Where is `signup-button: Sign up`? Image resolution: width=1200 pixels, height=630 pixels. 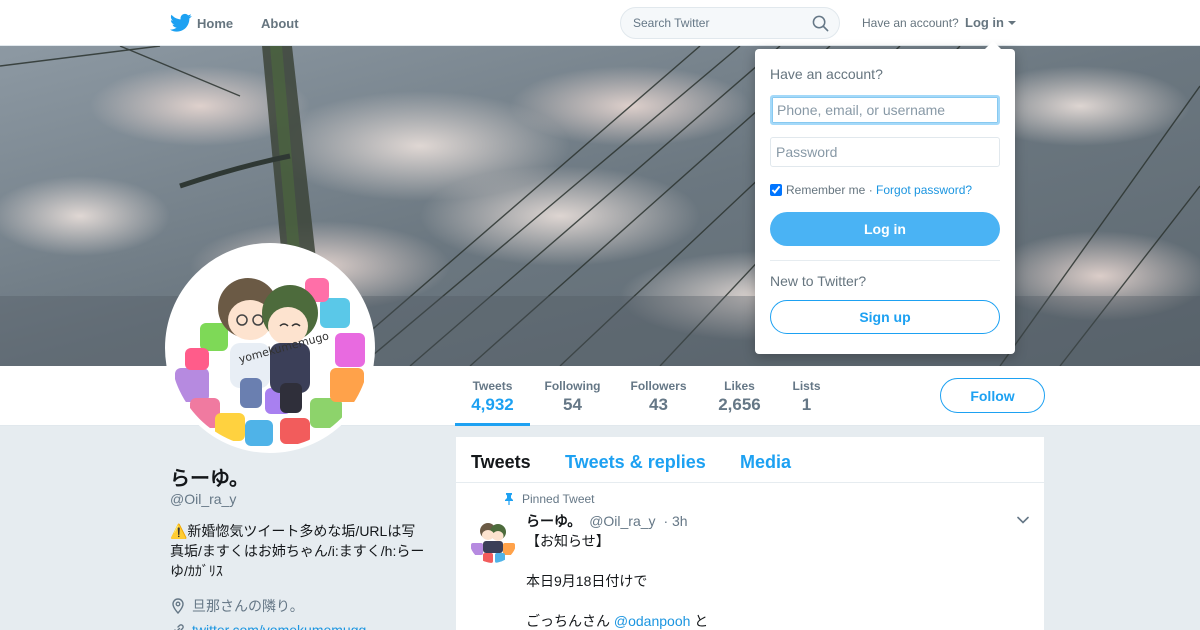
signup-button: Sign up is located at coordinates (885, 317).